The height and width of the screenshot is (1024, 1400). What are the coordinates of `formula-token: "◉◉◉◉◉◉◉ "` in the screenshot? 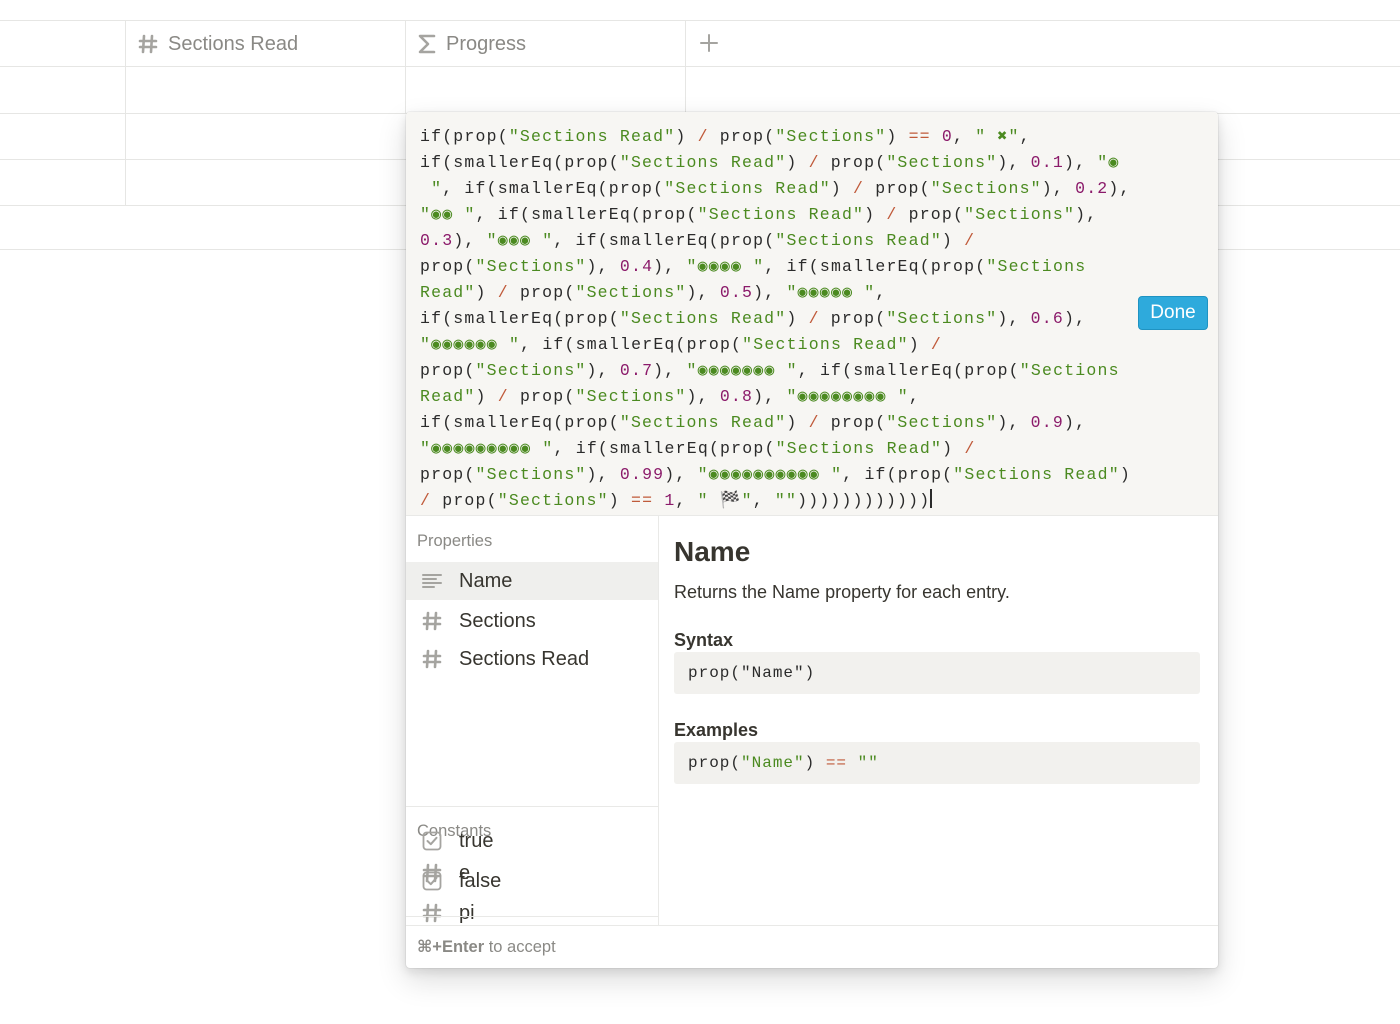 It's located at (742, 370).